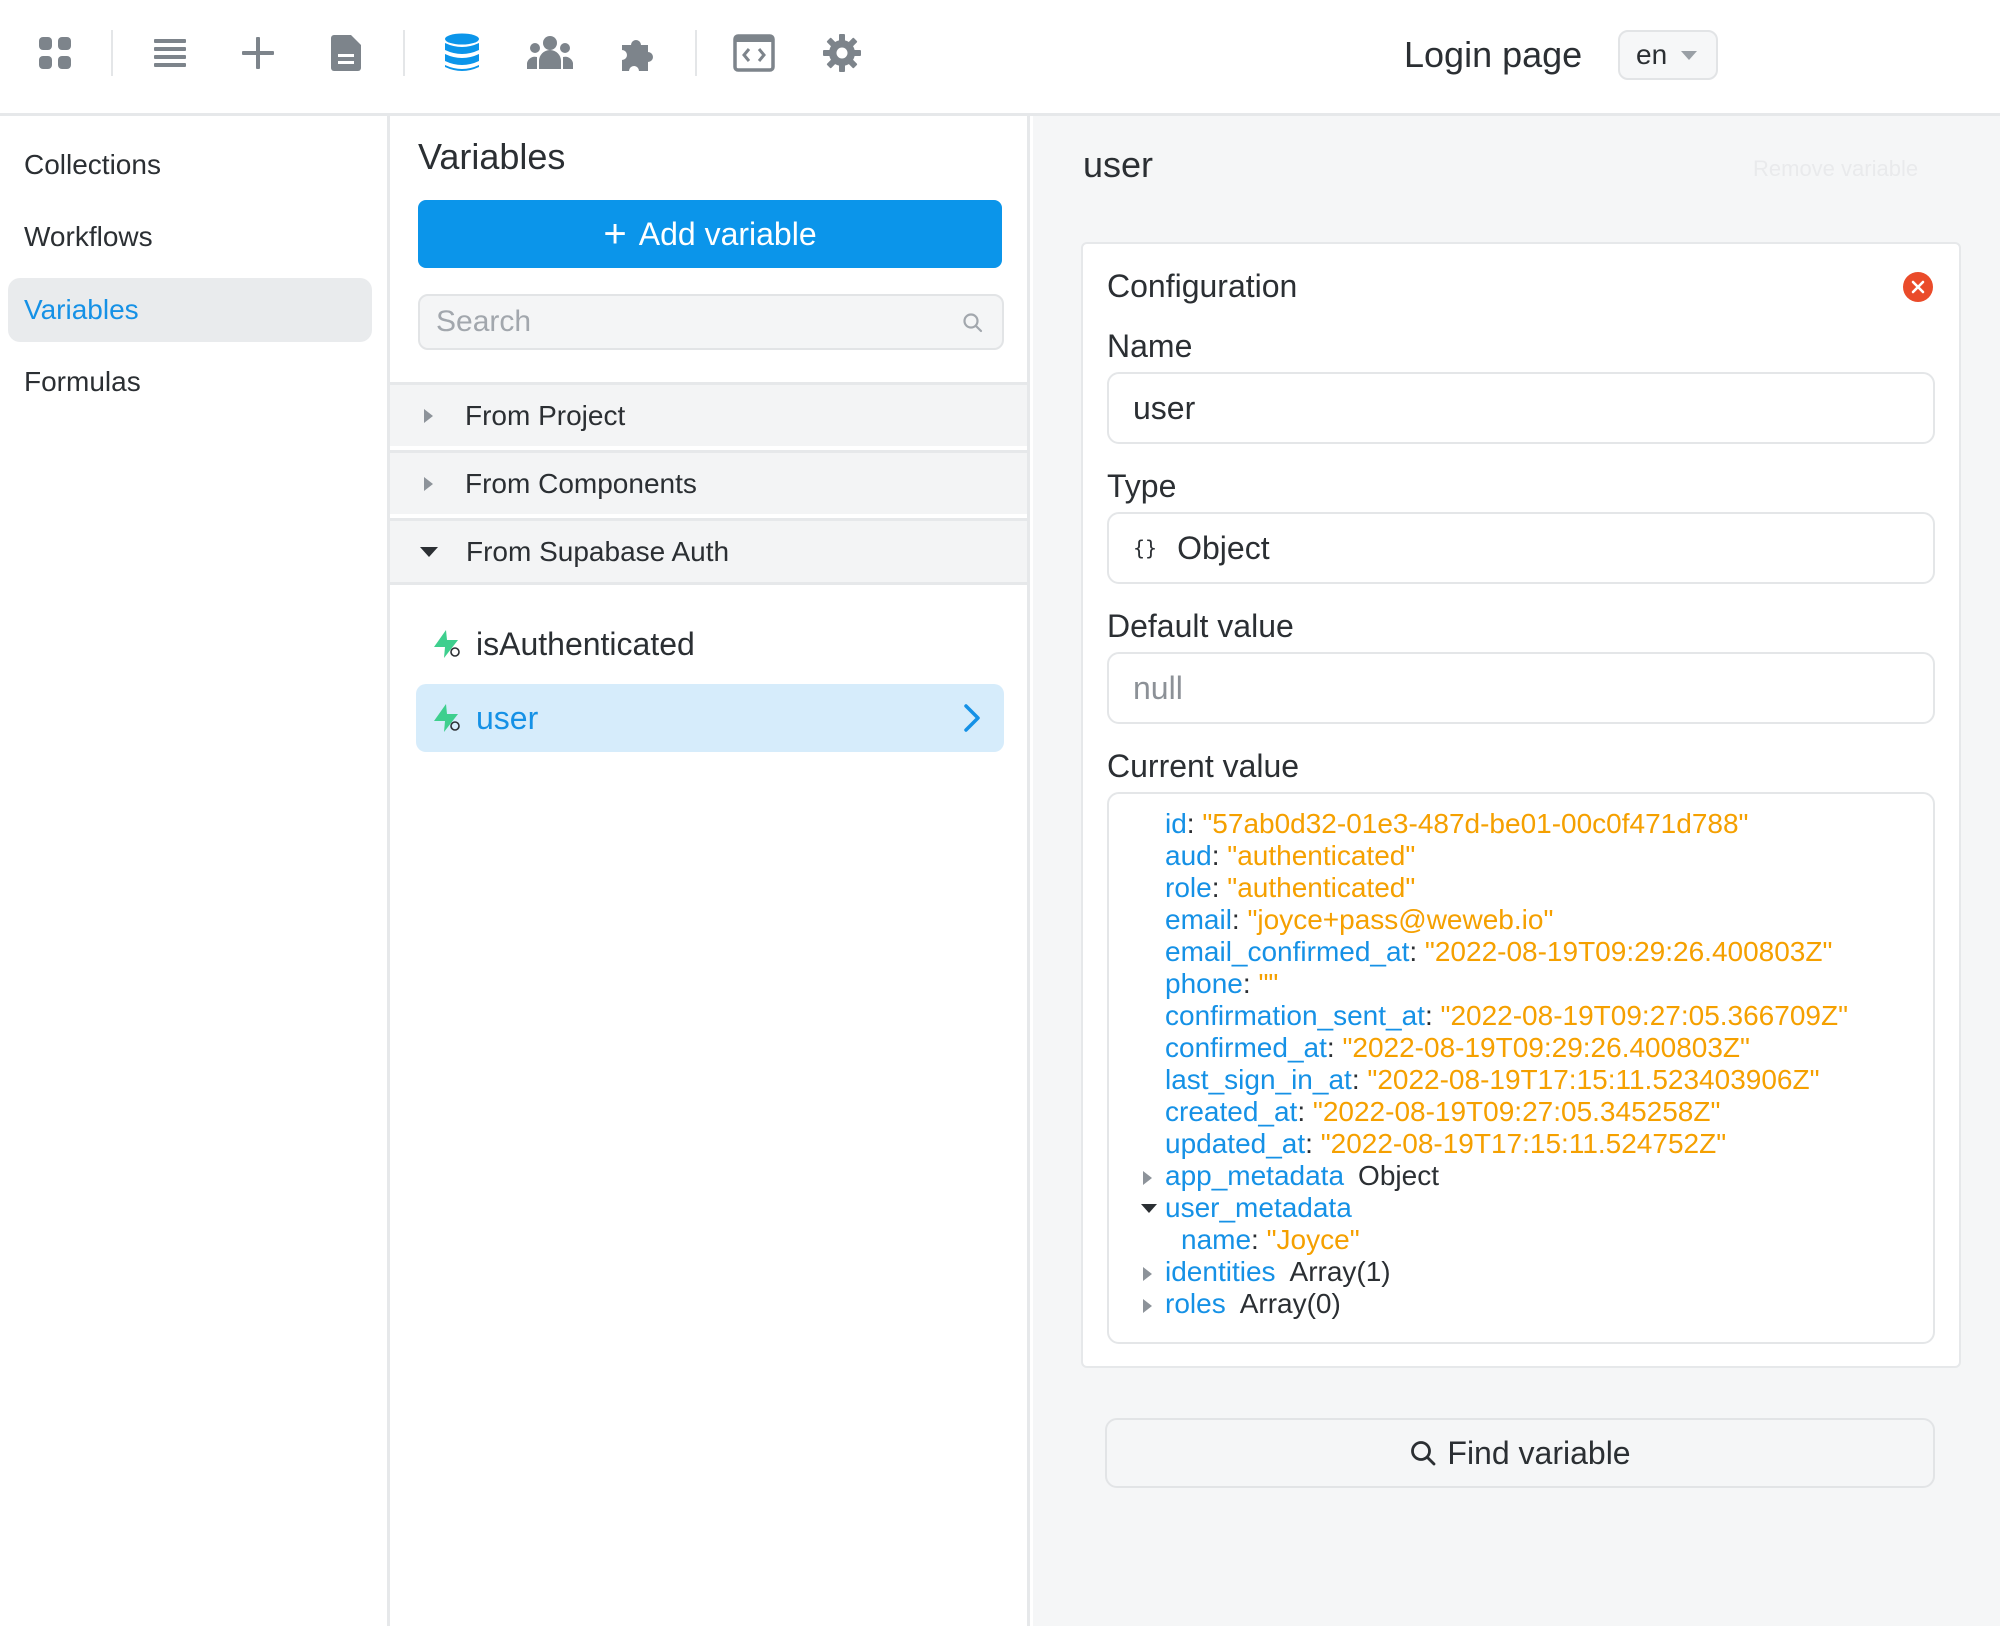 Image resolution: width=2000 pixels, height=1626 pixels. Describe the element at coordinates (1142, 486) in the screenshot. I see `type-label: Type` at that location.